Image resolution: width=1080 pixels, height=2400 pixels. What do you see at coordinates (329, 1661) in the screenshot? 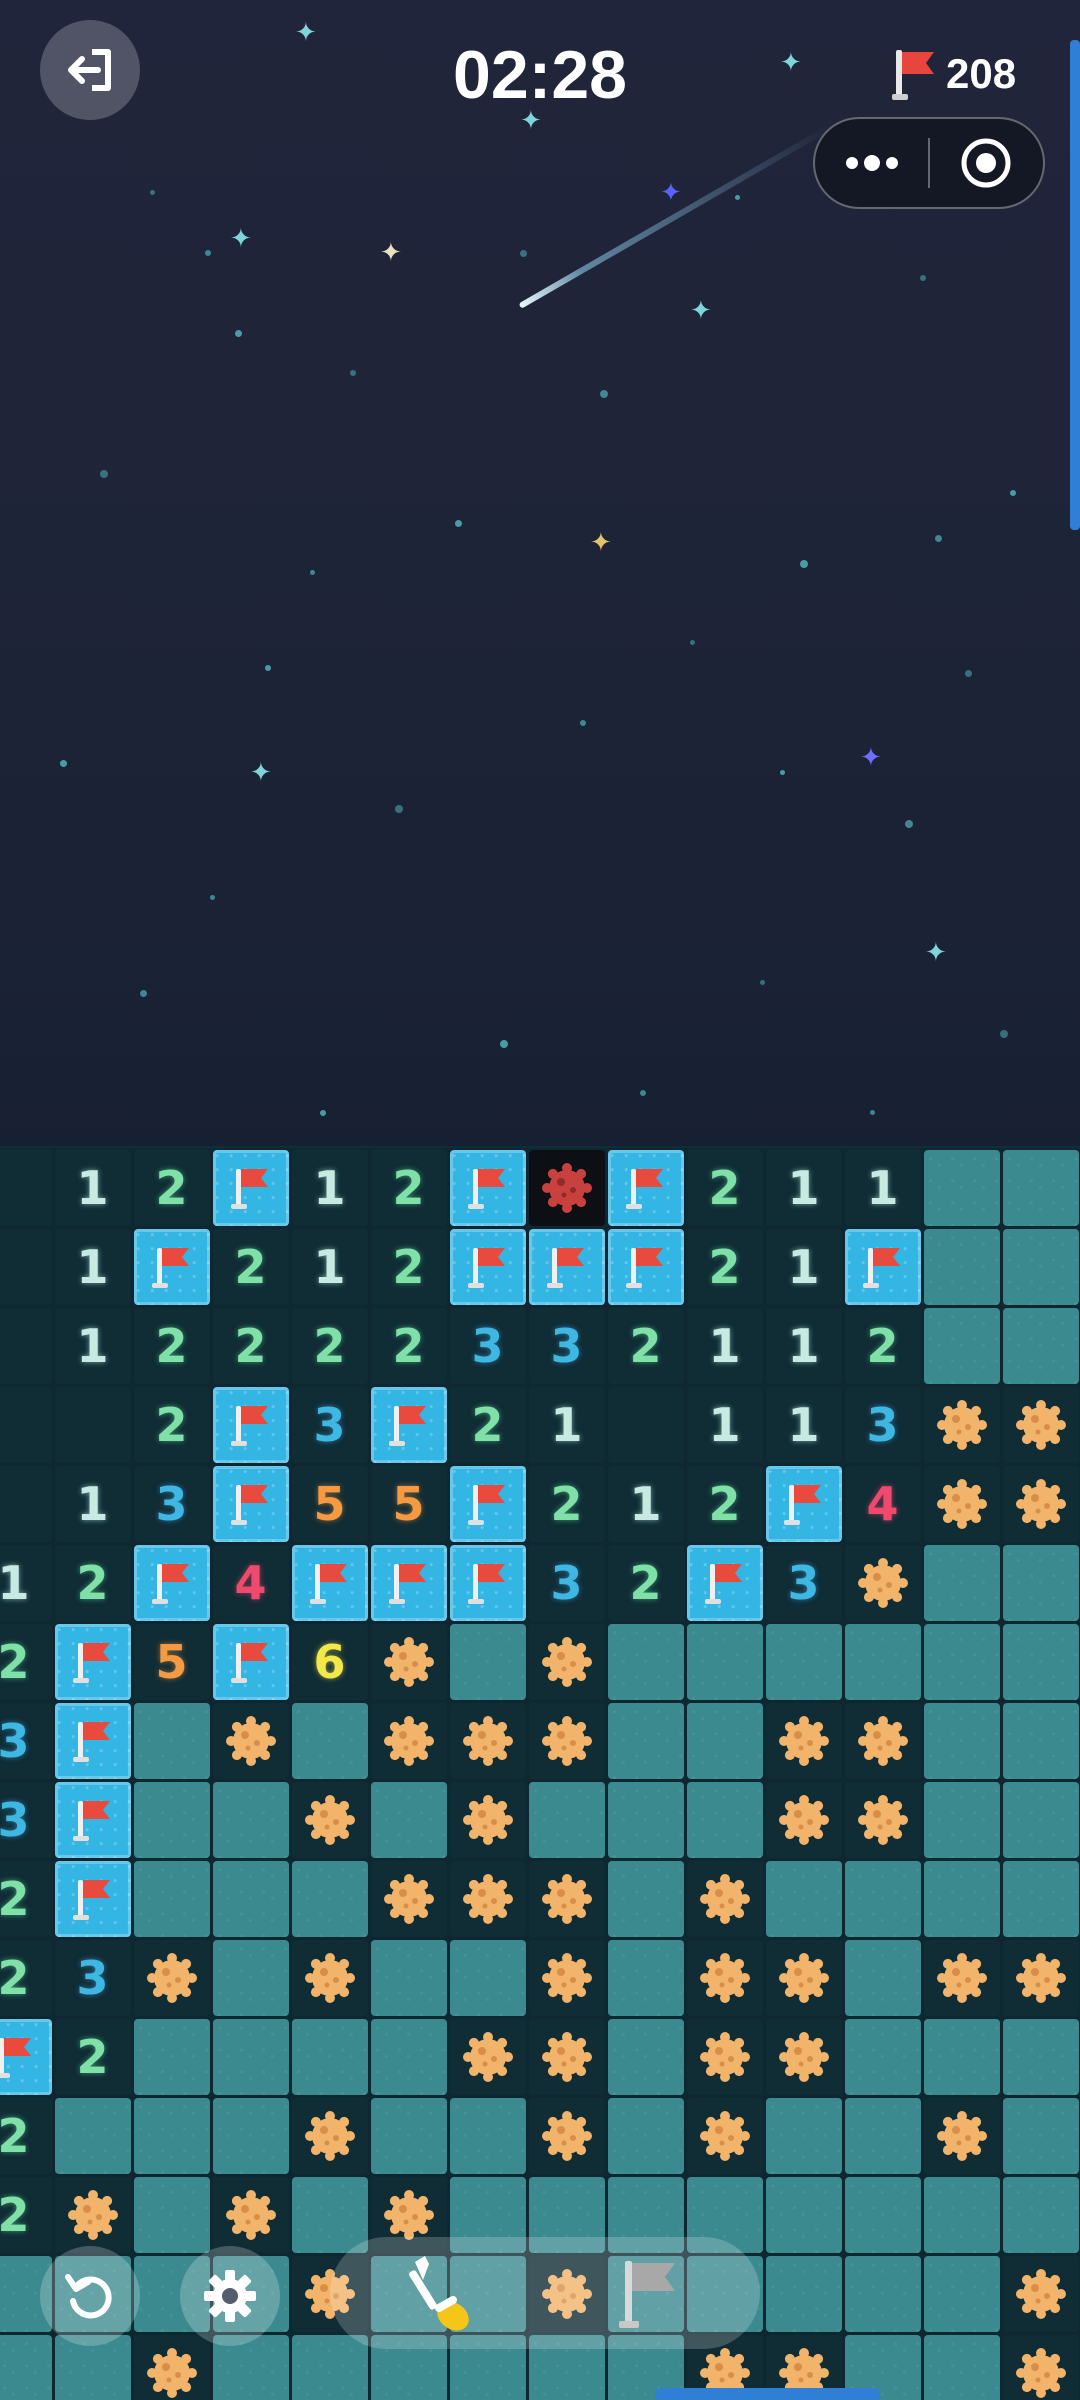
I see `number-cell: 6` at bounding box center [329, 1661].